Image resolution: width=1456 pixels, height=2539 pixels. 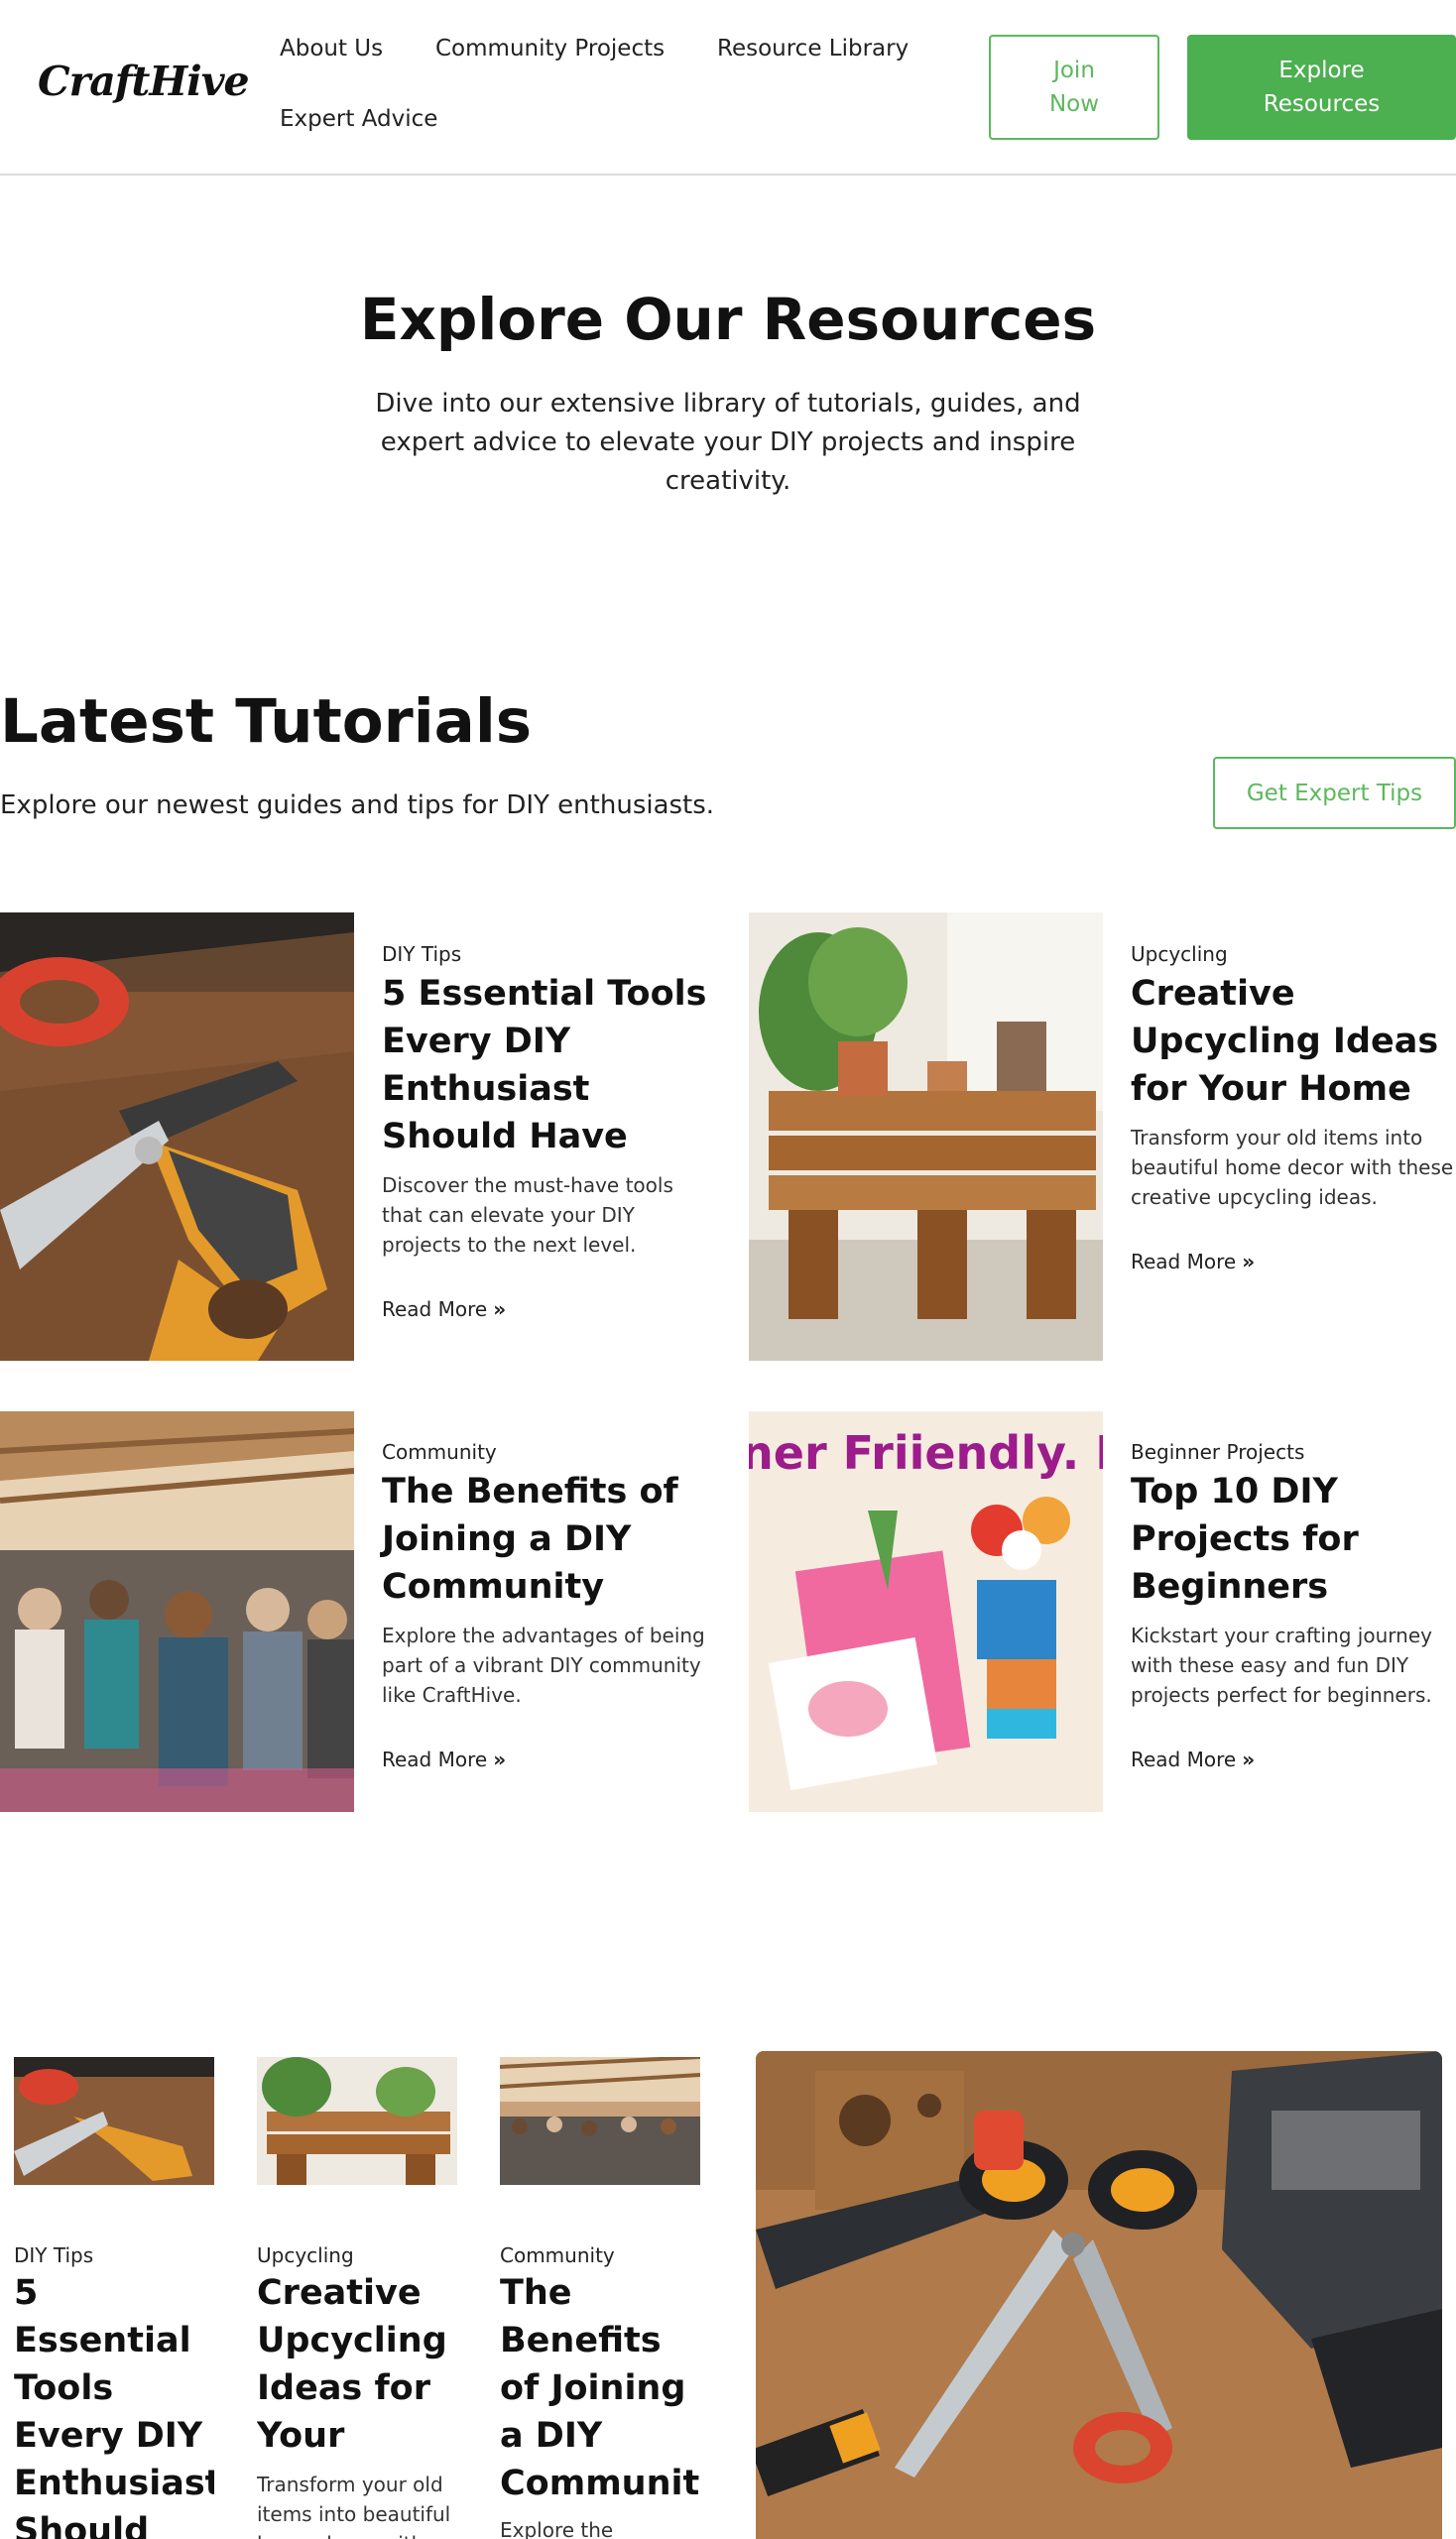 What do you see at coordinates (305, 2255) in the screenshot?
I see `featured-category: Upcycling` at bounding box center [305, 2255].